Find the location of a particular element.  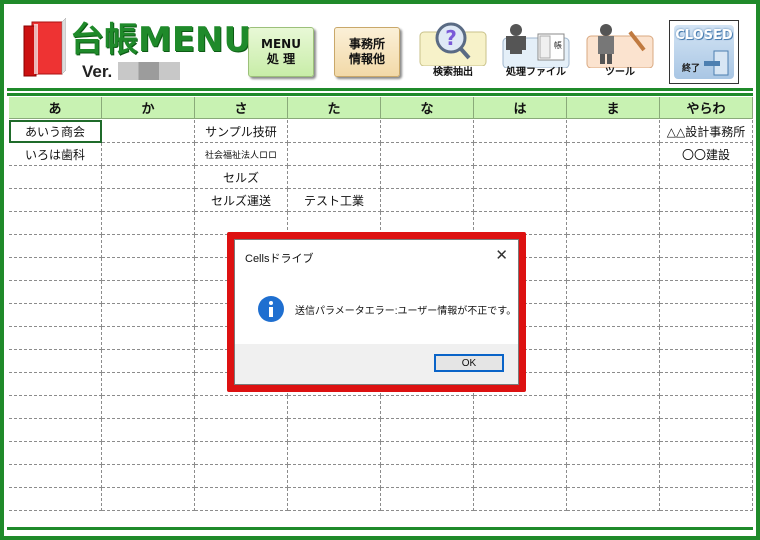

ok-button: OK is located at coordinates (469, 363).